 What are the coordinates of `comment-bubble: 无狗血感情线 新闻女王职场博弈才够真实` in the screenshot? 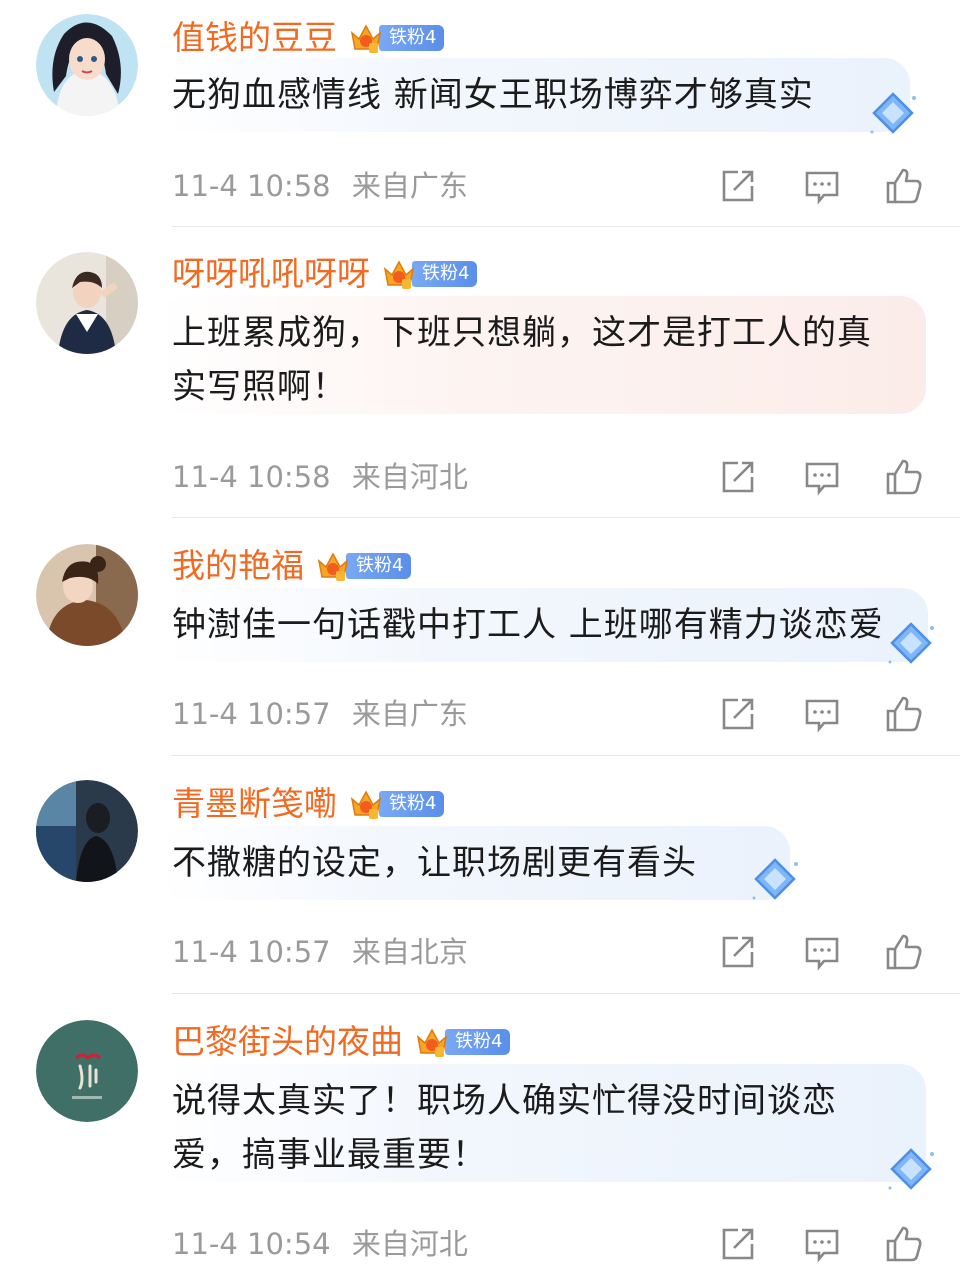 It's located at (535, 95).